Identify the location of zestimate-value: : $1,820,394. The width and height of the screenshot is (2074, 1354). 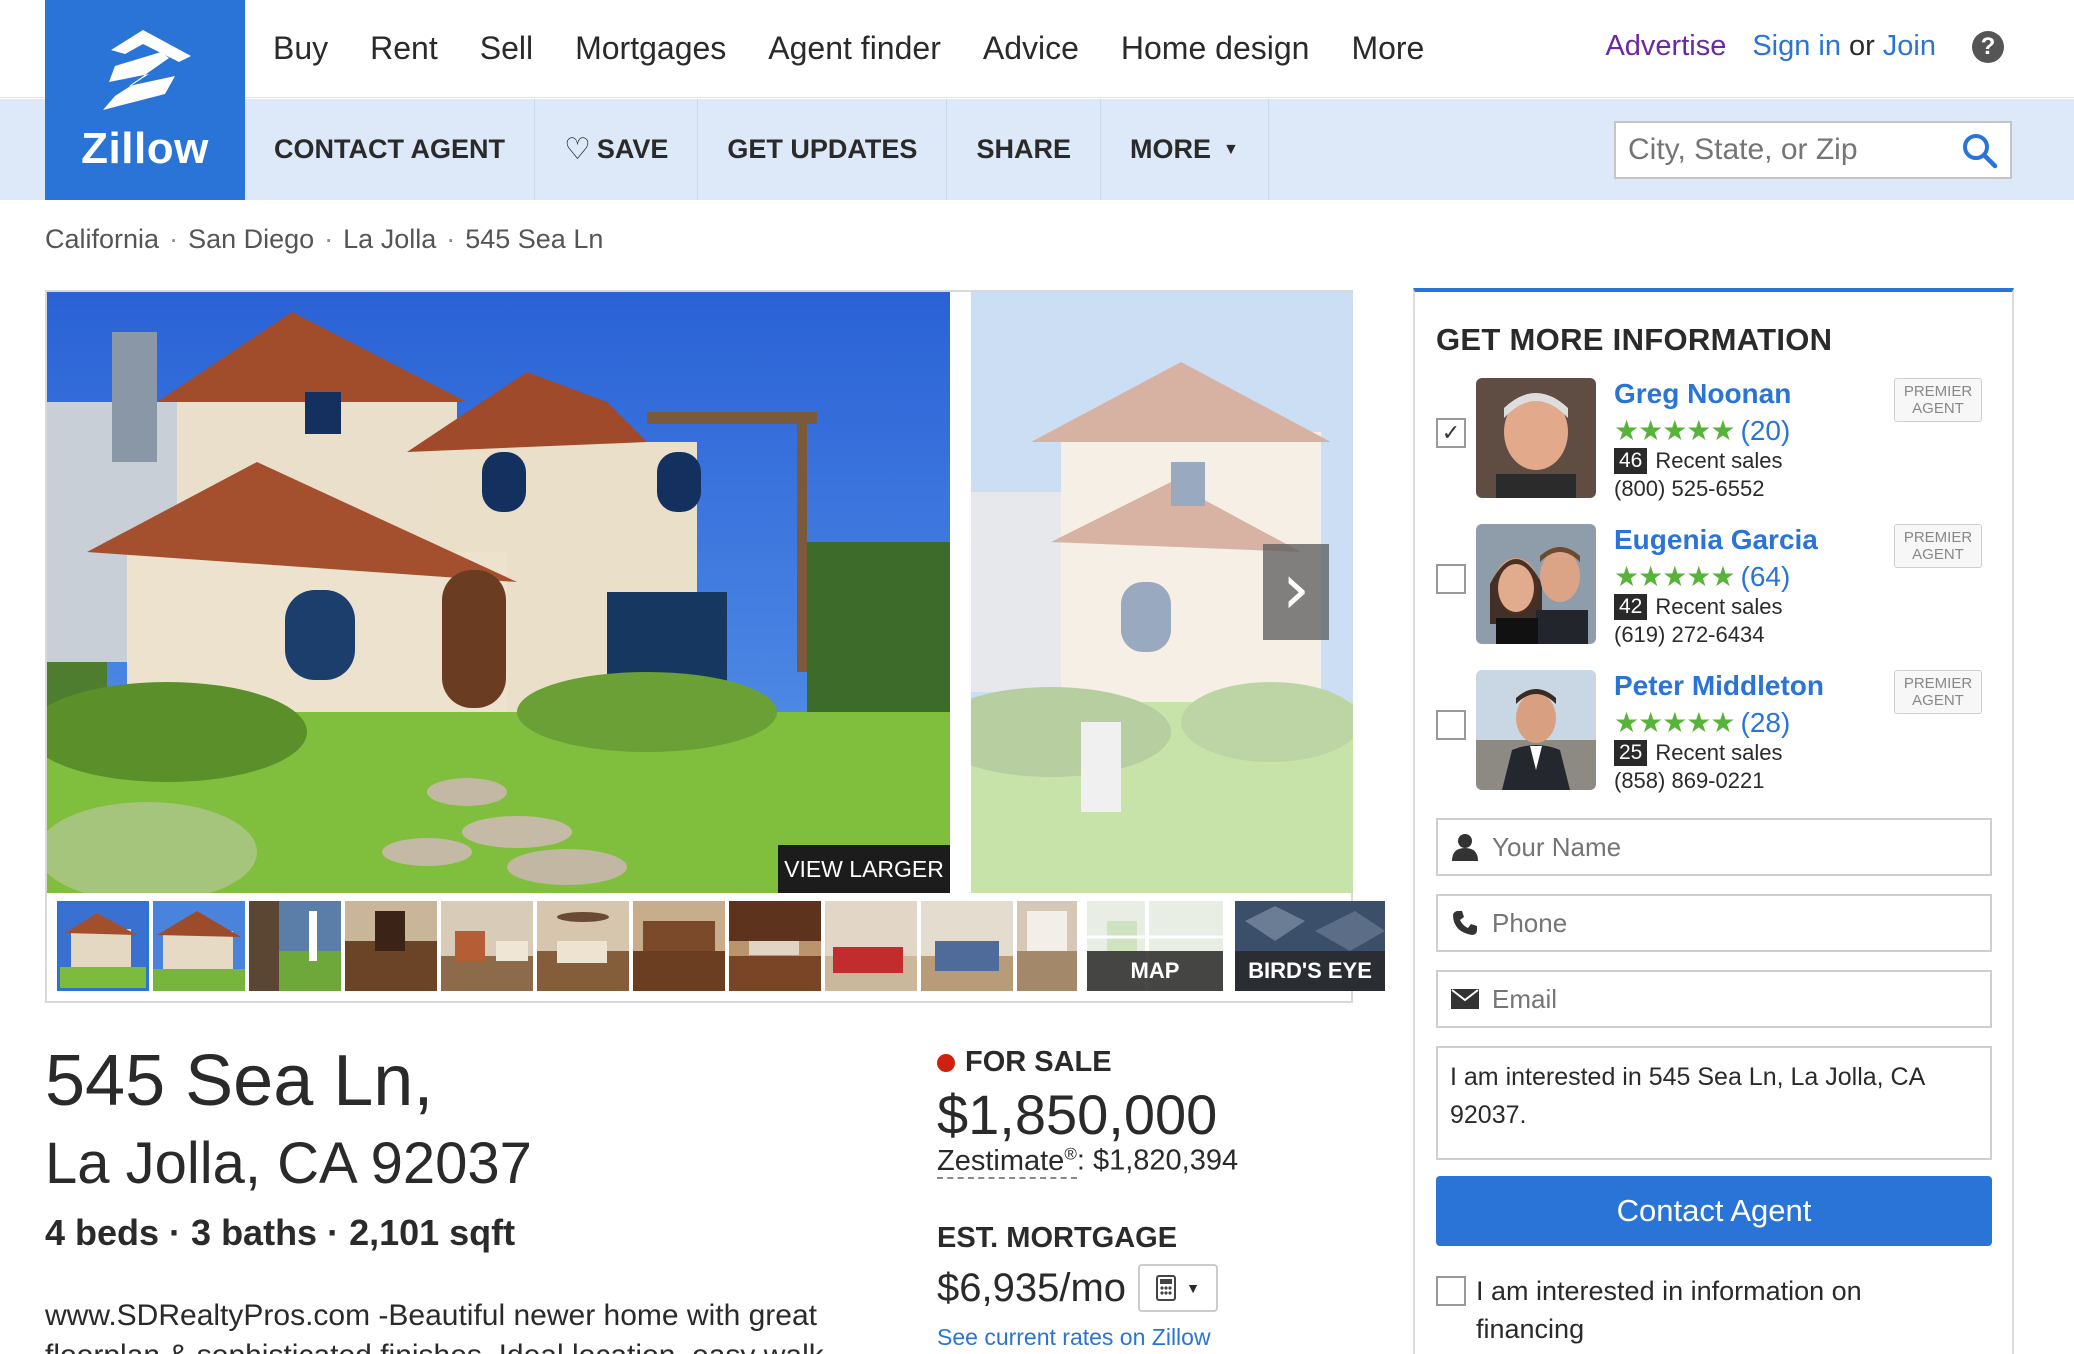
(1157, 1160).